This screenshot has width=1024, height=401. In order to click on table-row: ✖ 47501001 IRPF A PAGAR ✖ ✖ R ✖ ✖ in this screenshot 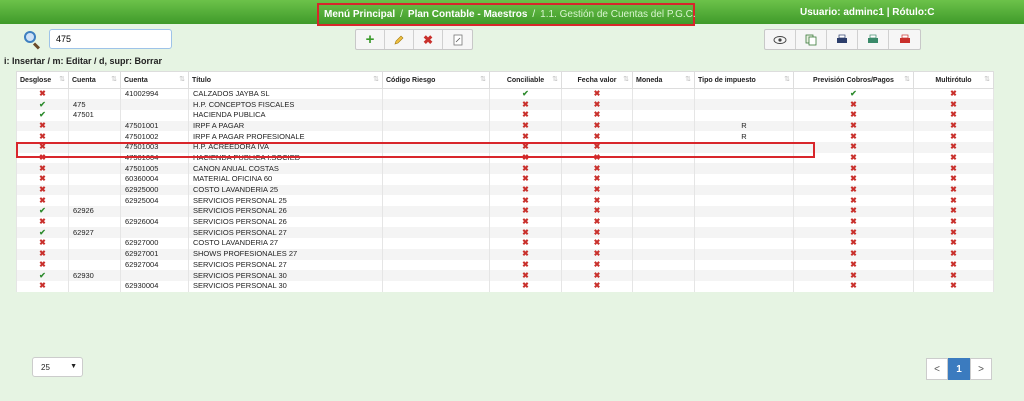, I will do `click(505, 126)`.